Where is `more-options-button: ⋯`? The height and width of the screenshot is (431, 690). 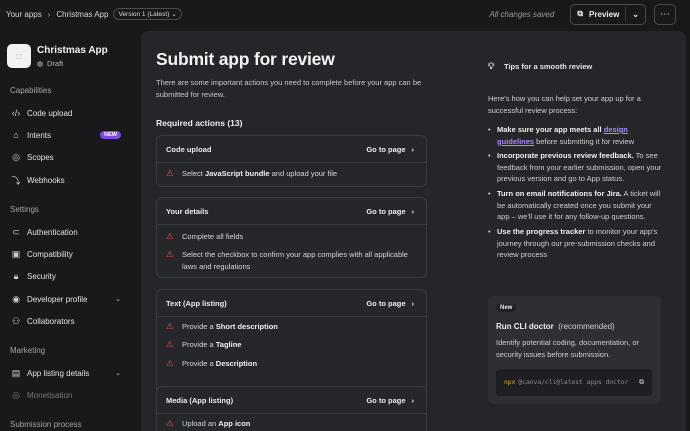
more-options-button: ⋯ is located at coordinates (665, 14).